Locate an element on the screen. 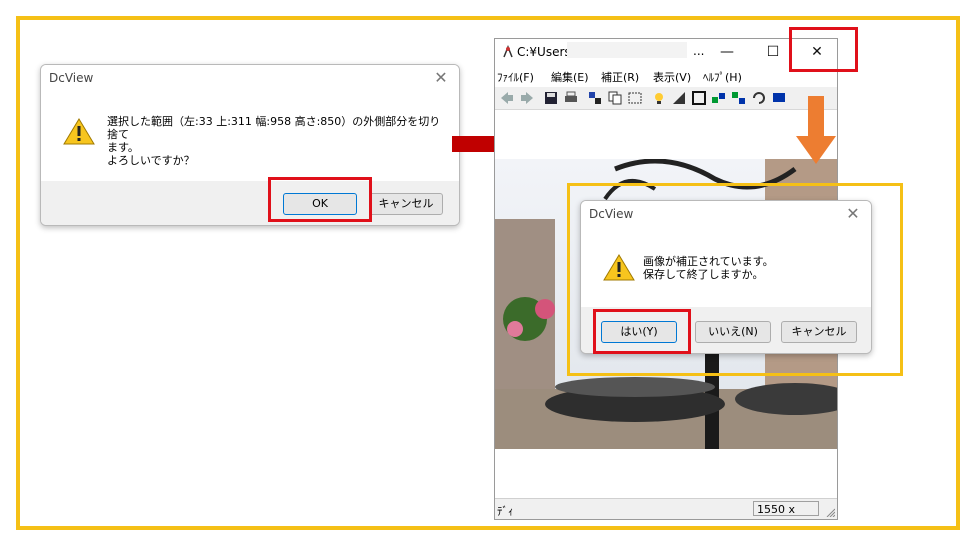 This screenshot has height=550, width=980. color-icon is located at coordinates (719, 98).